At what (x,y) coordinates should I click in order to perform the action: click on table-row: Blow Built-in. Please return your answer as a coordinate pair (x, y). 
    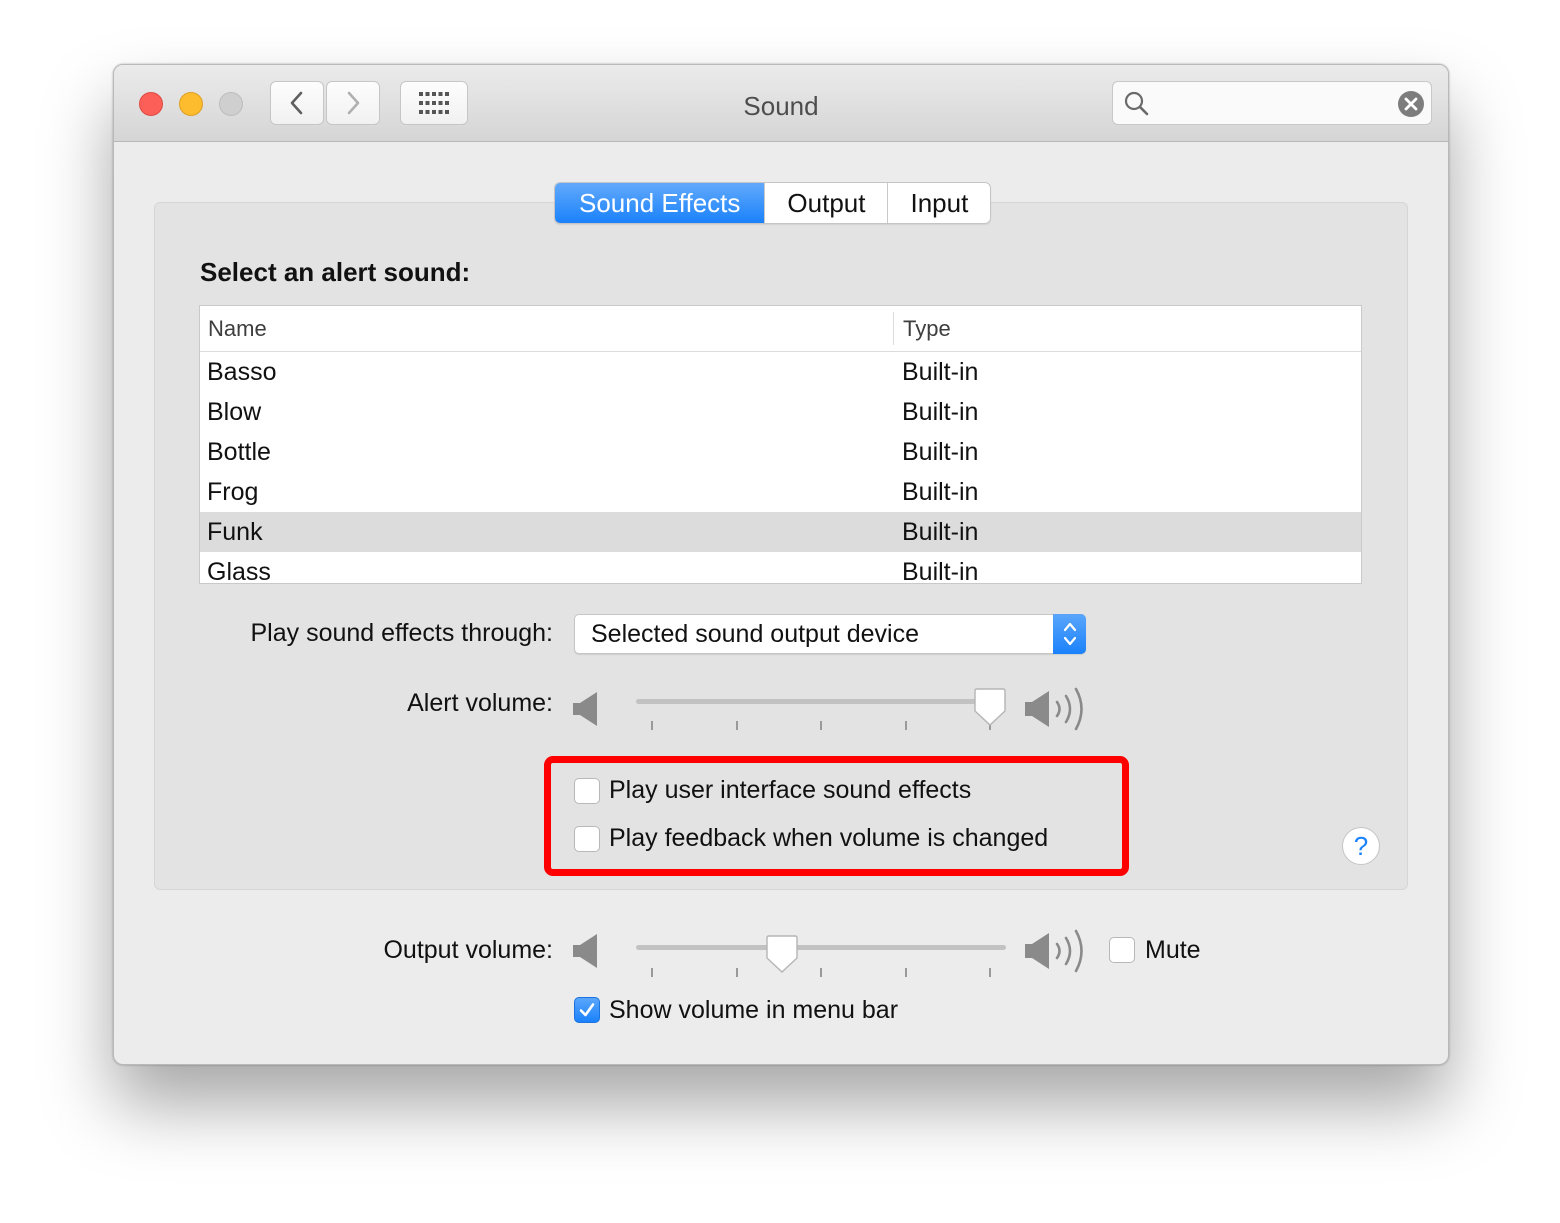
    Looking at the image, I should click on (780, 412).